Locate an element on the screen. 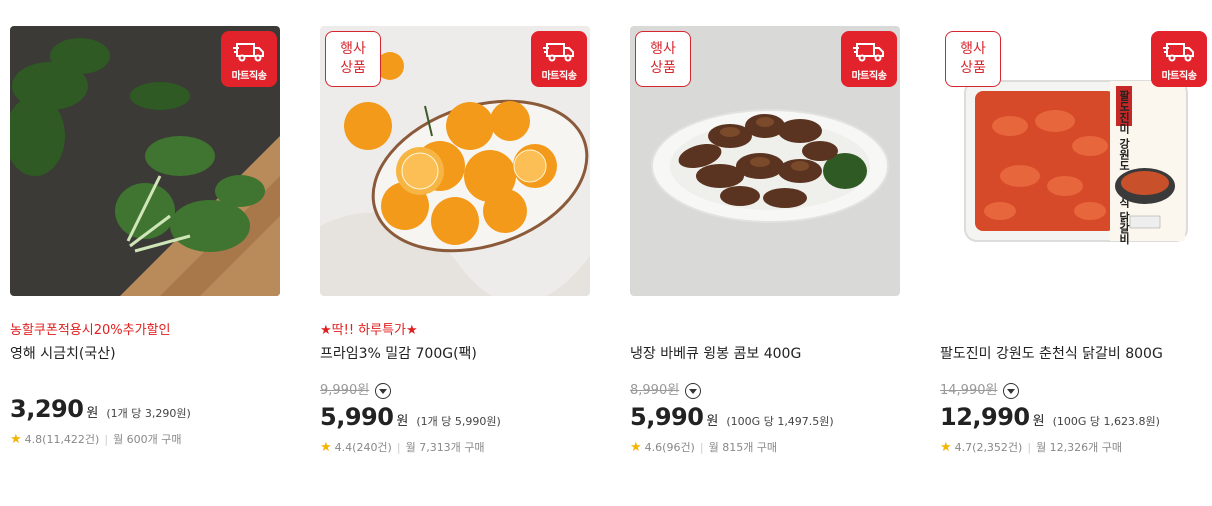 This screenshot has height=506, width=1212. unit-price: (1개 당 3,290원) is located at coordinates (148, 413).